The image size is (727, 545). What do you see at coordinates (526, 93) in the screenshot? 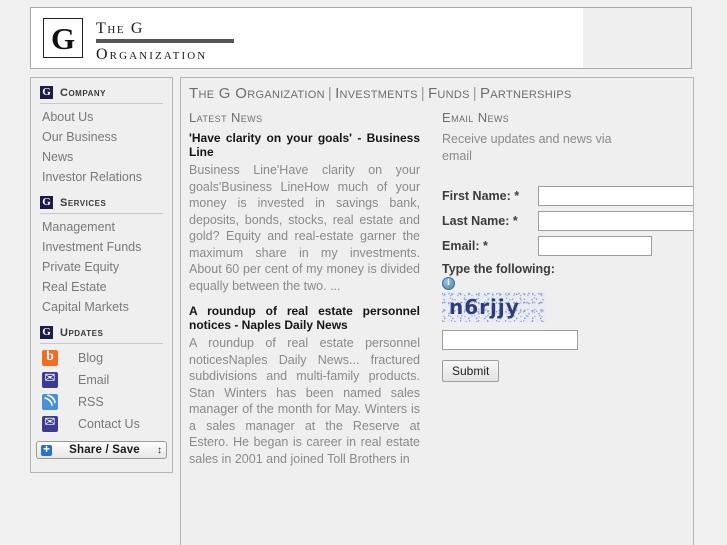
I see `nav-item-partnerships: Partnerships` at bounding box center [526, 93].